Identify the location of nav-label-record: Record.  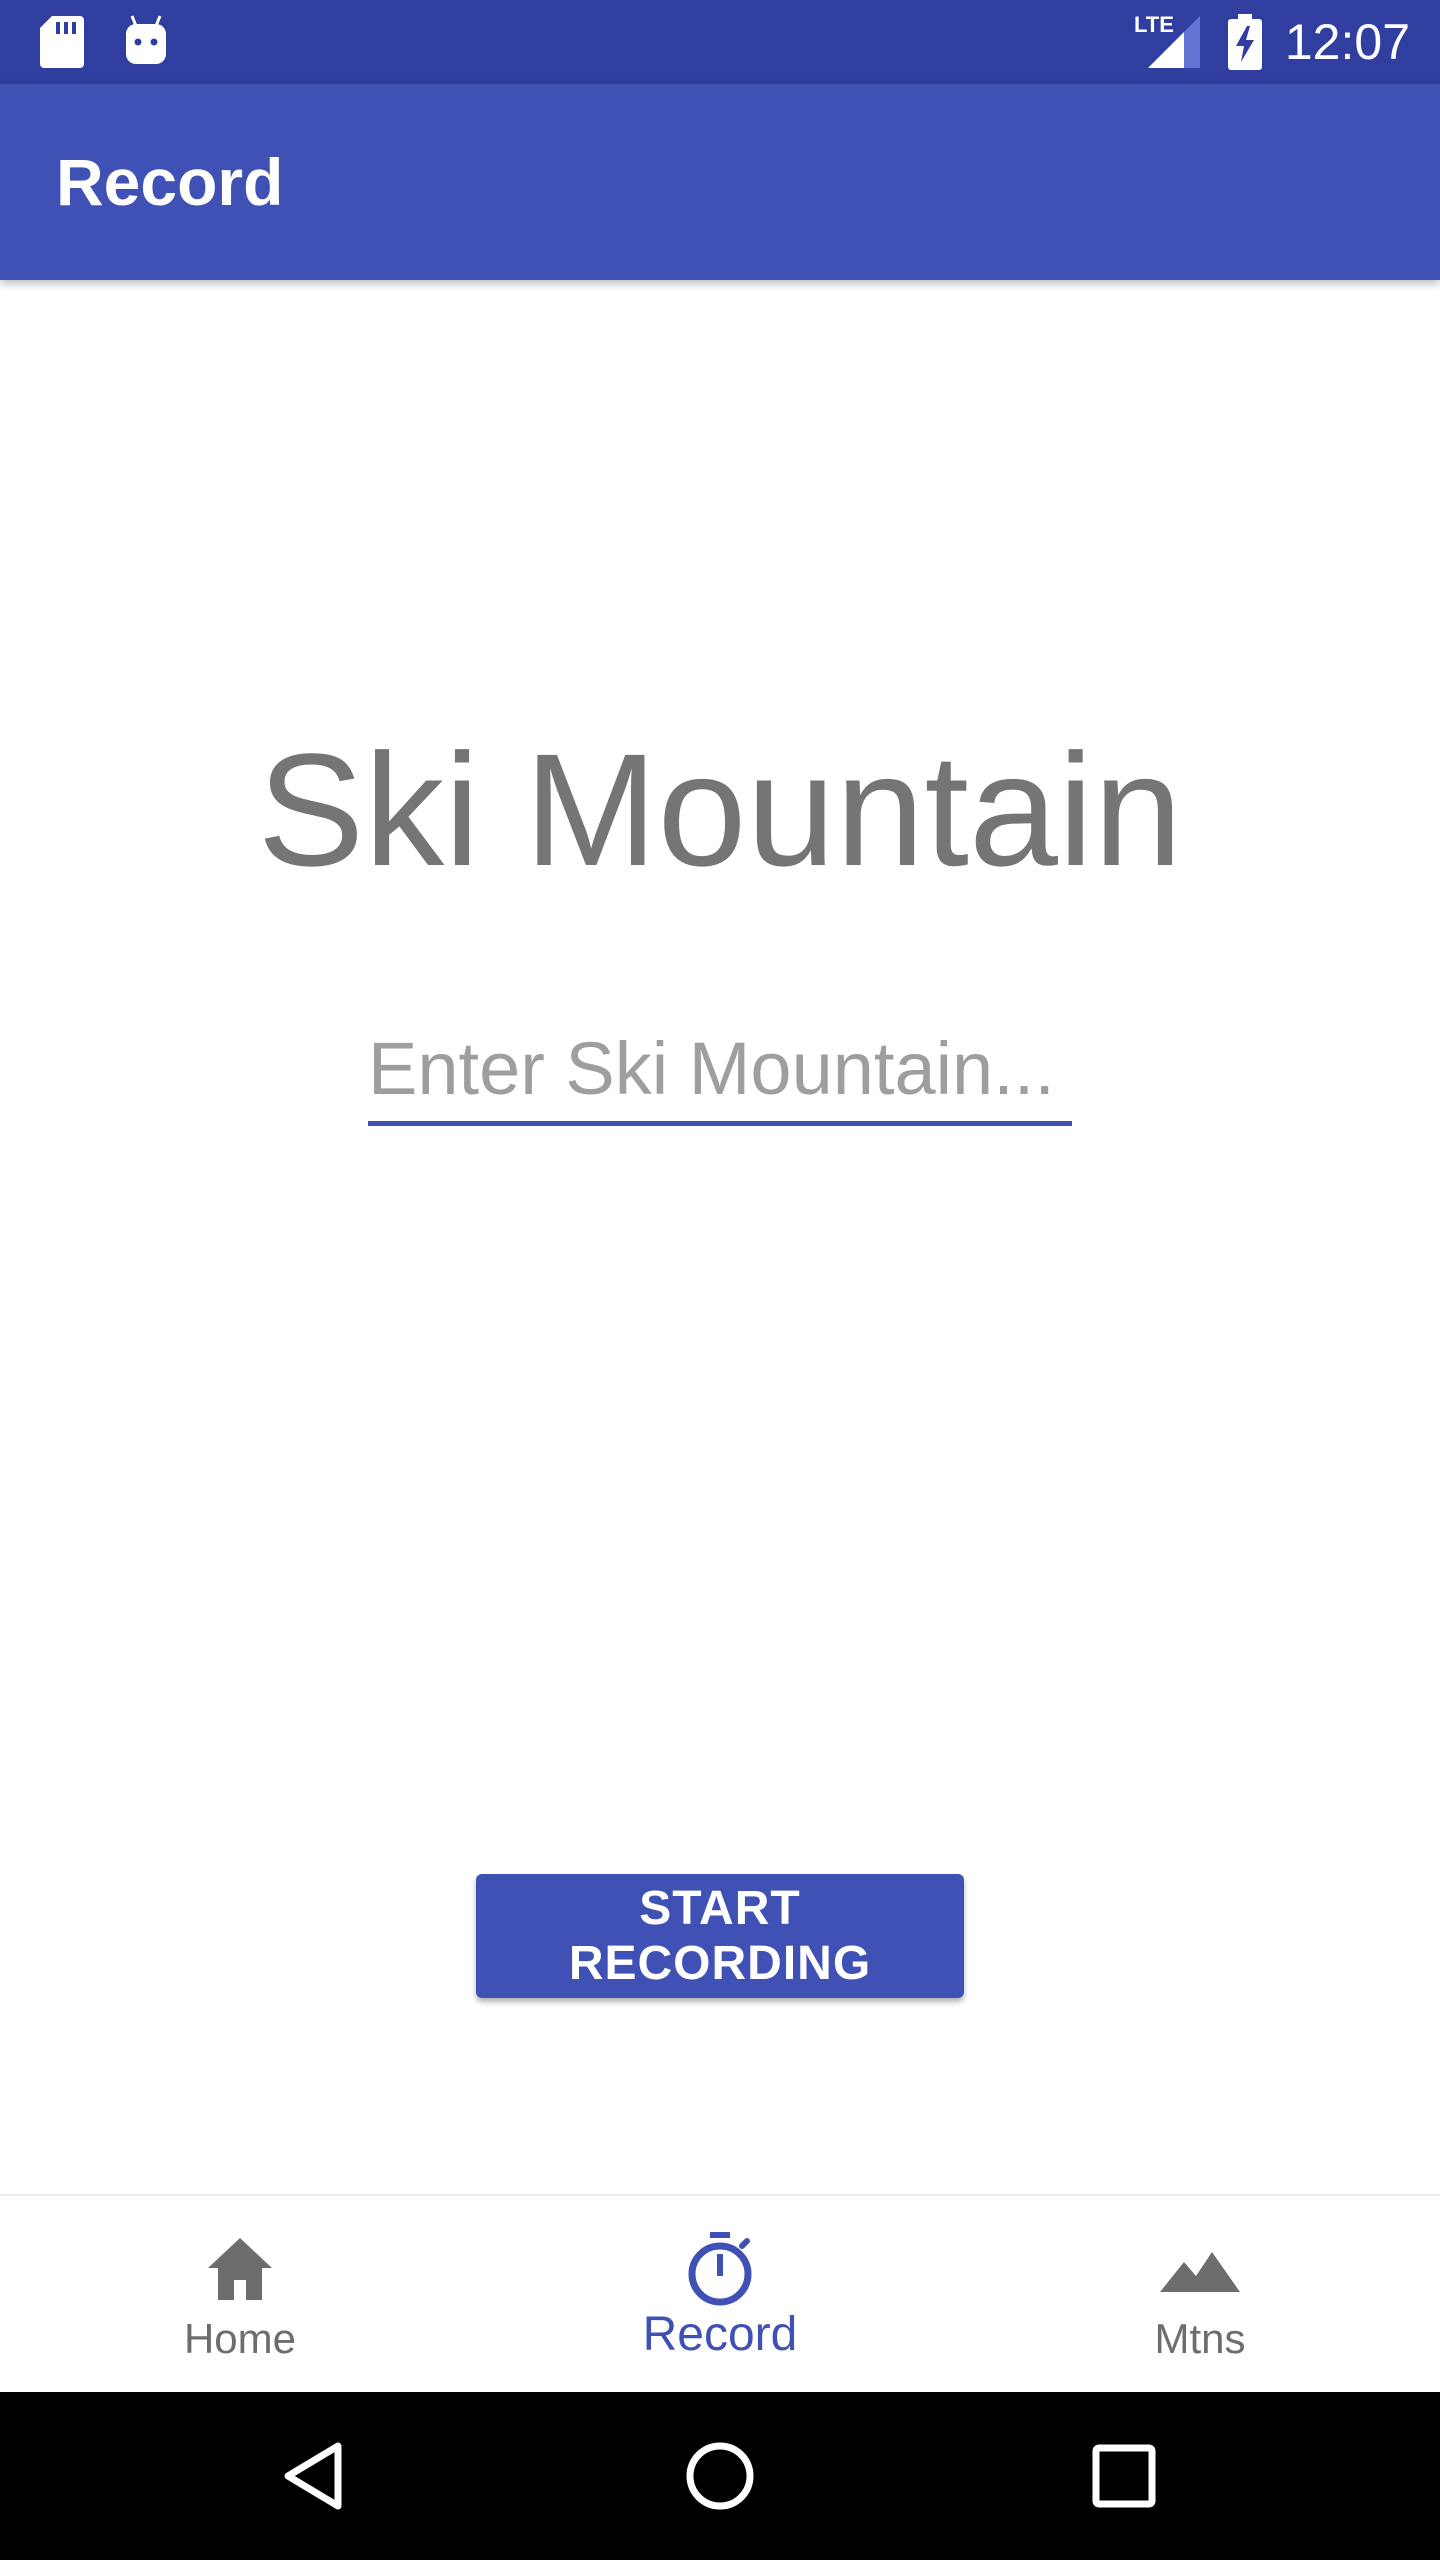
(720, 2334).